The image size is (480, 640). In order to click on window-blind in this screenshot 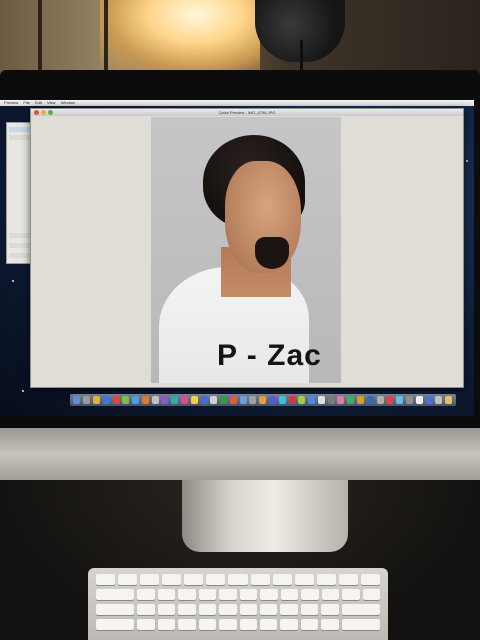, I will do `click(106, 36)`.